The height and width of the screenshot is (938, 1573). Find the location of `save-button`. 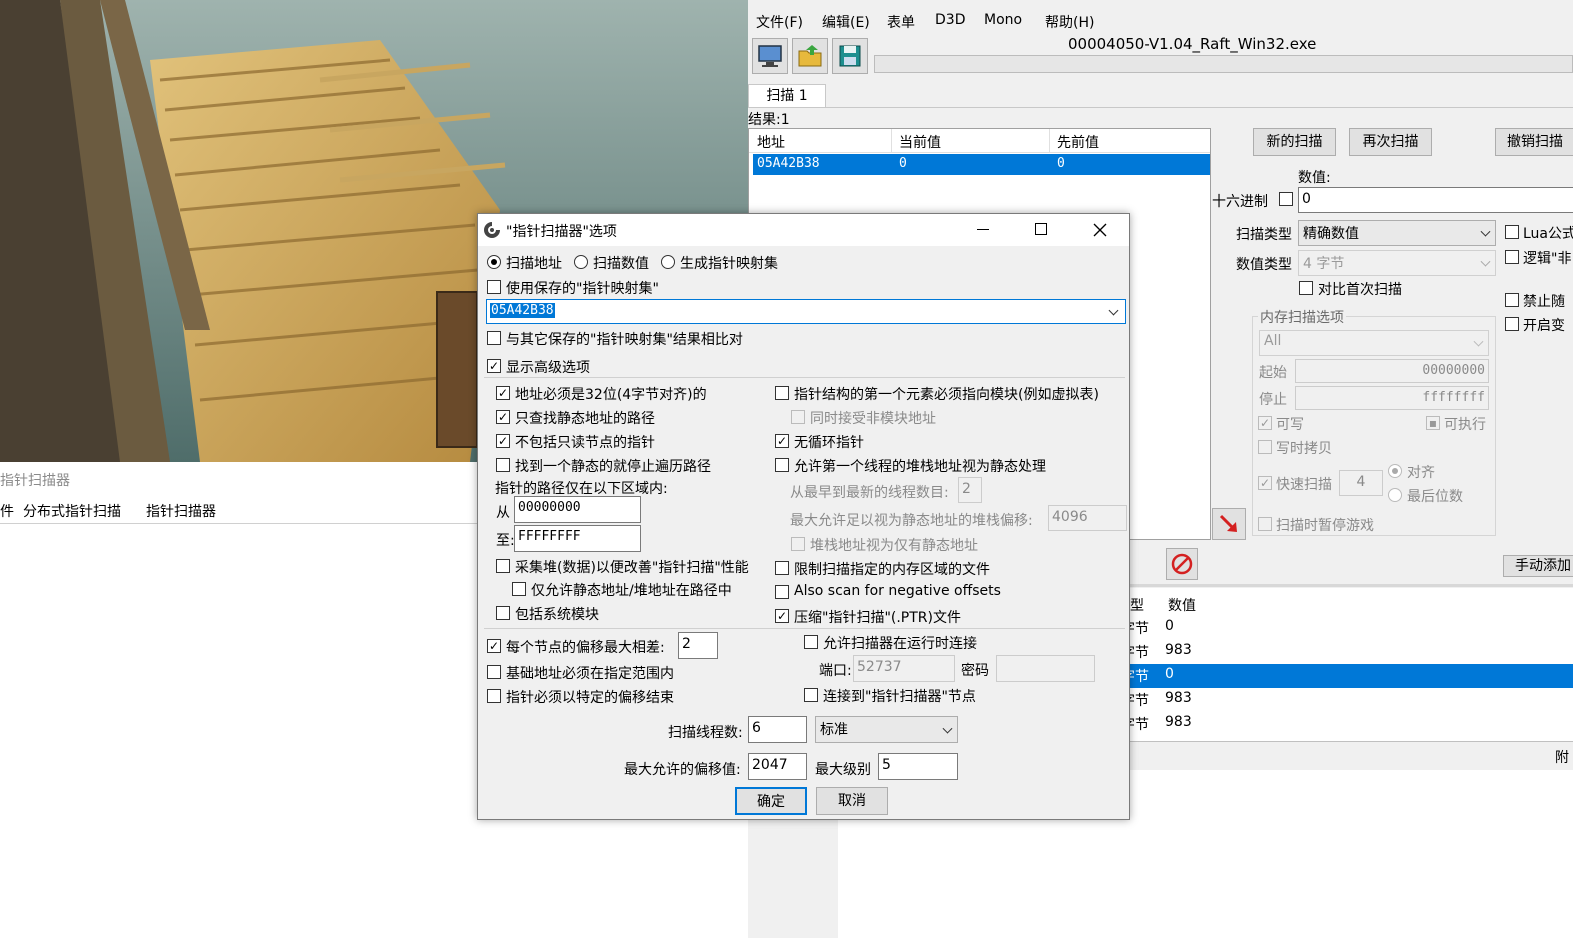

save-button is located at coordinates (850, 56).